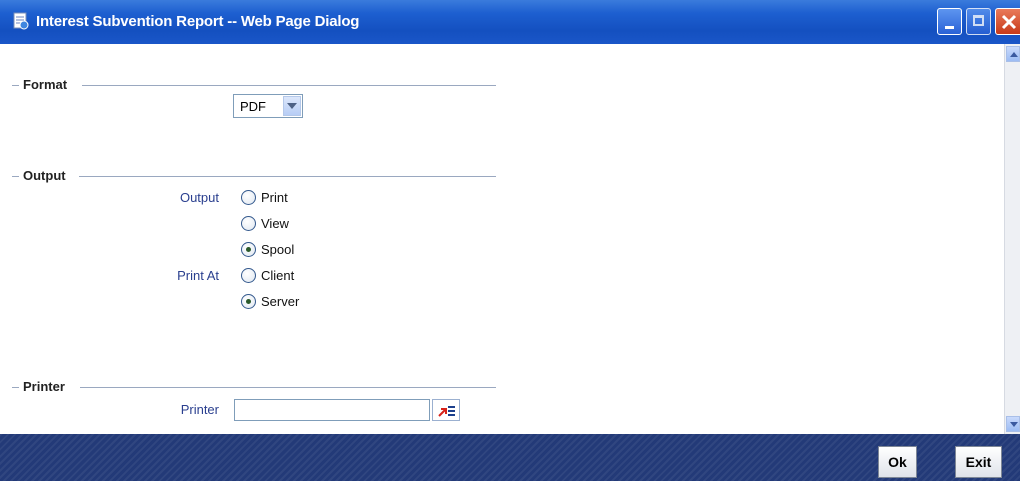 Image resolution: width=1020 pixels, height=481 pixels. What do you see at coordinates (949, 21) in the screenshot?
I see `minimize-icon` at bounding box center [949, 21].